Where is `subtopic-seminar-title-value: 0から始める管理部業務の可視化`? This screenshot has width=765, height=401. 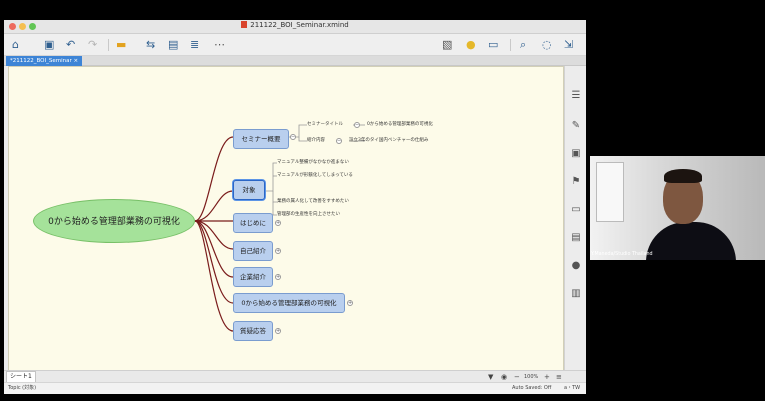 subtopic-seminar-title-value: 0から始める管理部業務の可視化 is located at coordinates (400, 125).